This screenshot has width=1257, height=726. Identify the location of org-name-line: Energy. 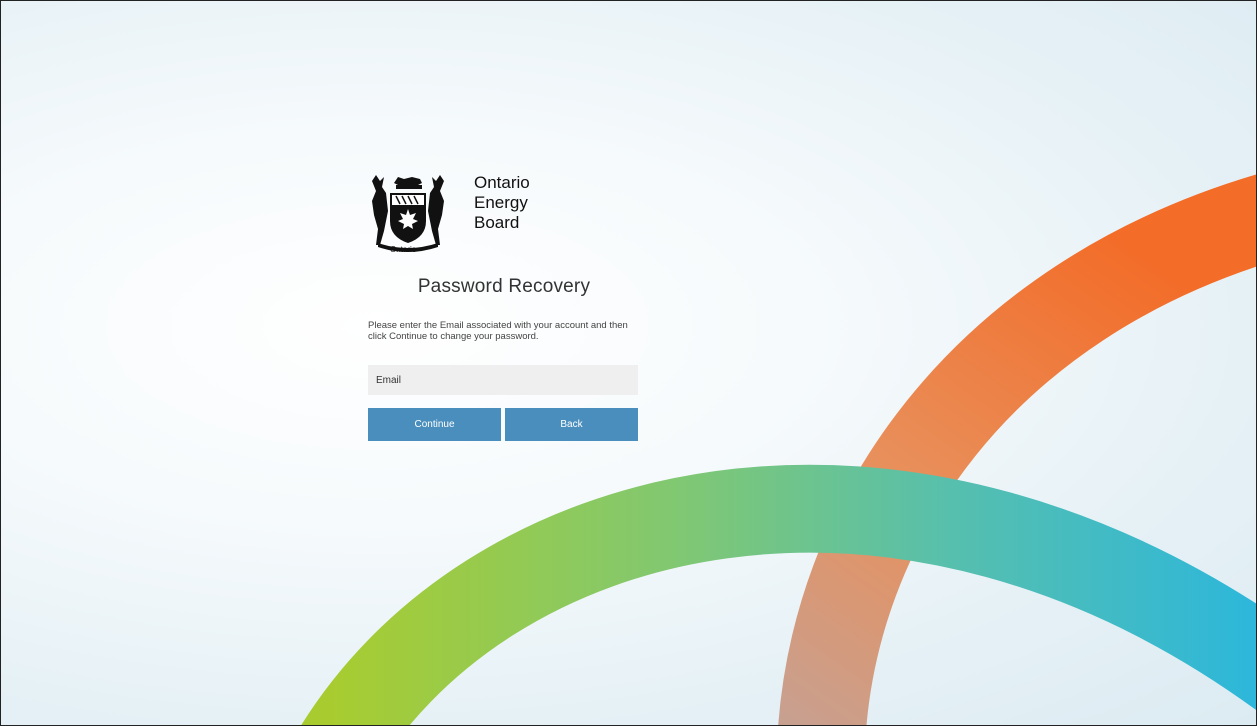
(501, 202).